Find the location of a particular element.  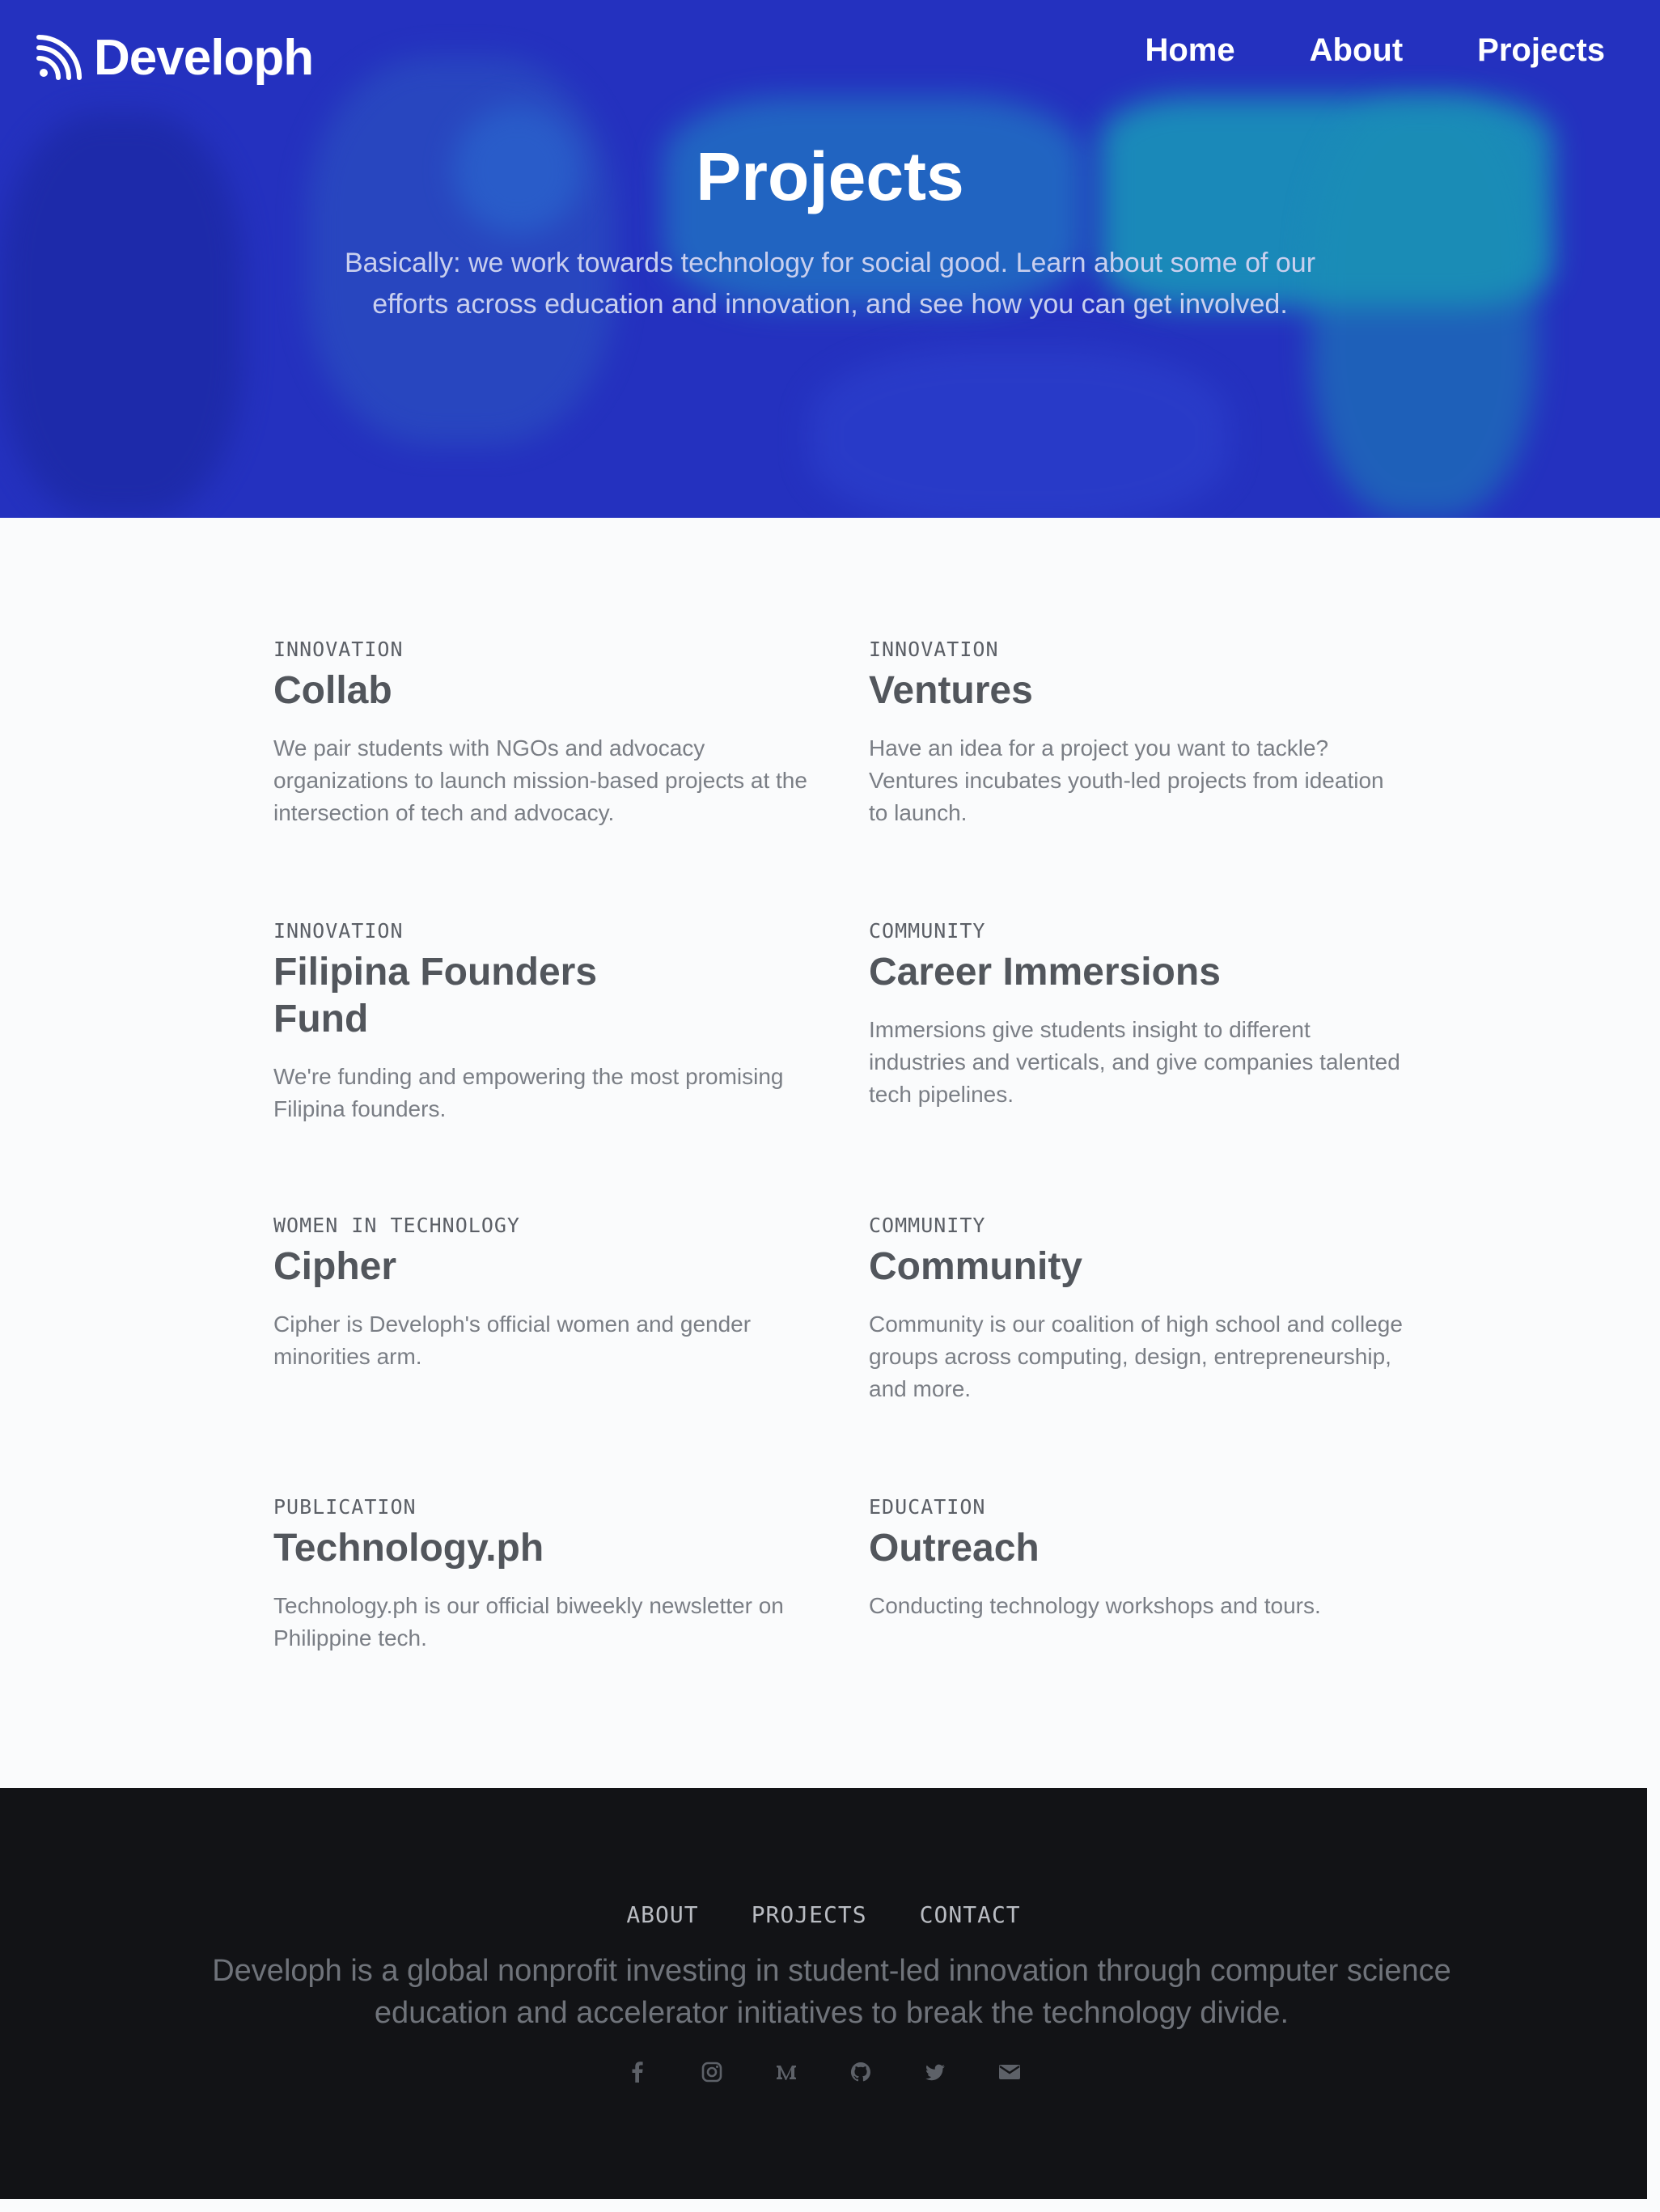

nav-projects-link: Projects is located at coordinates (1541, 50).